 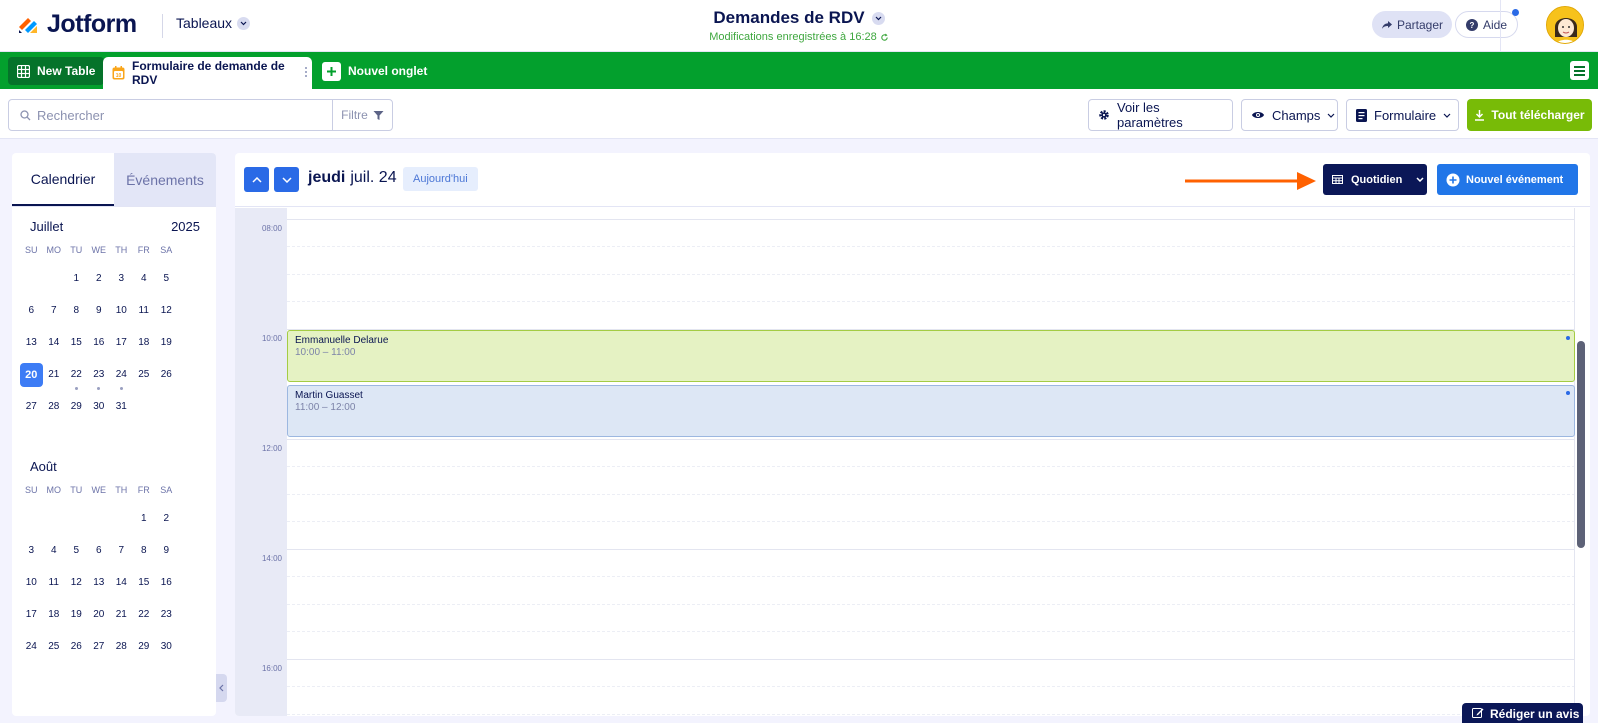 I want to click on search-input, so click(x=183, y=115).